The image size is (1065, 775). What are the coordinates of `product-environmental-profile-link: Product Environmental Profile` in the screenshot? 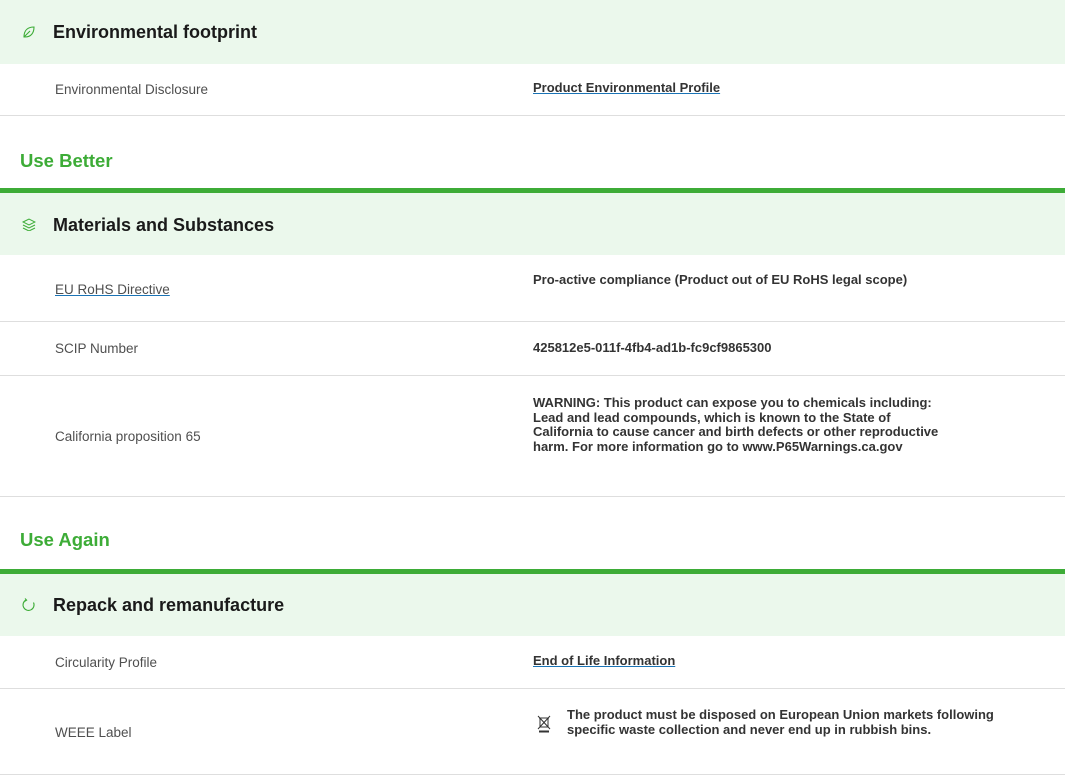 It's located at (733, 88).